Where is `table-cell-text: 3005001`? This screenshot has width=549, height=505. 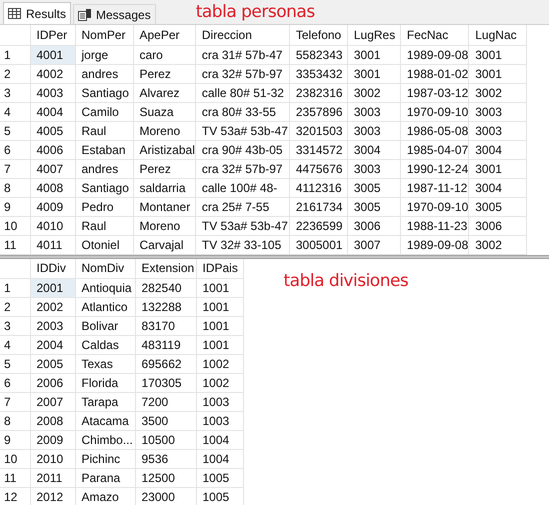 table-cell-text: 3005001 is located at coordinates (318, 245).